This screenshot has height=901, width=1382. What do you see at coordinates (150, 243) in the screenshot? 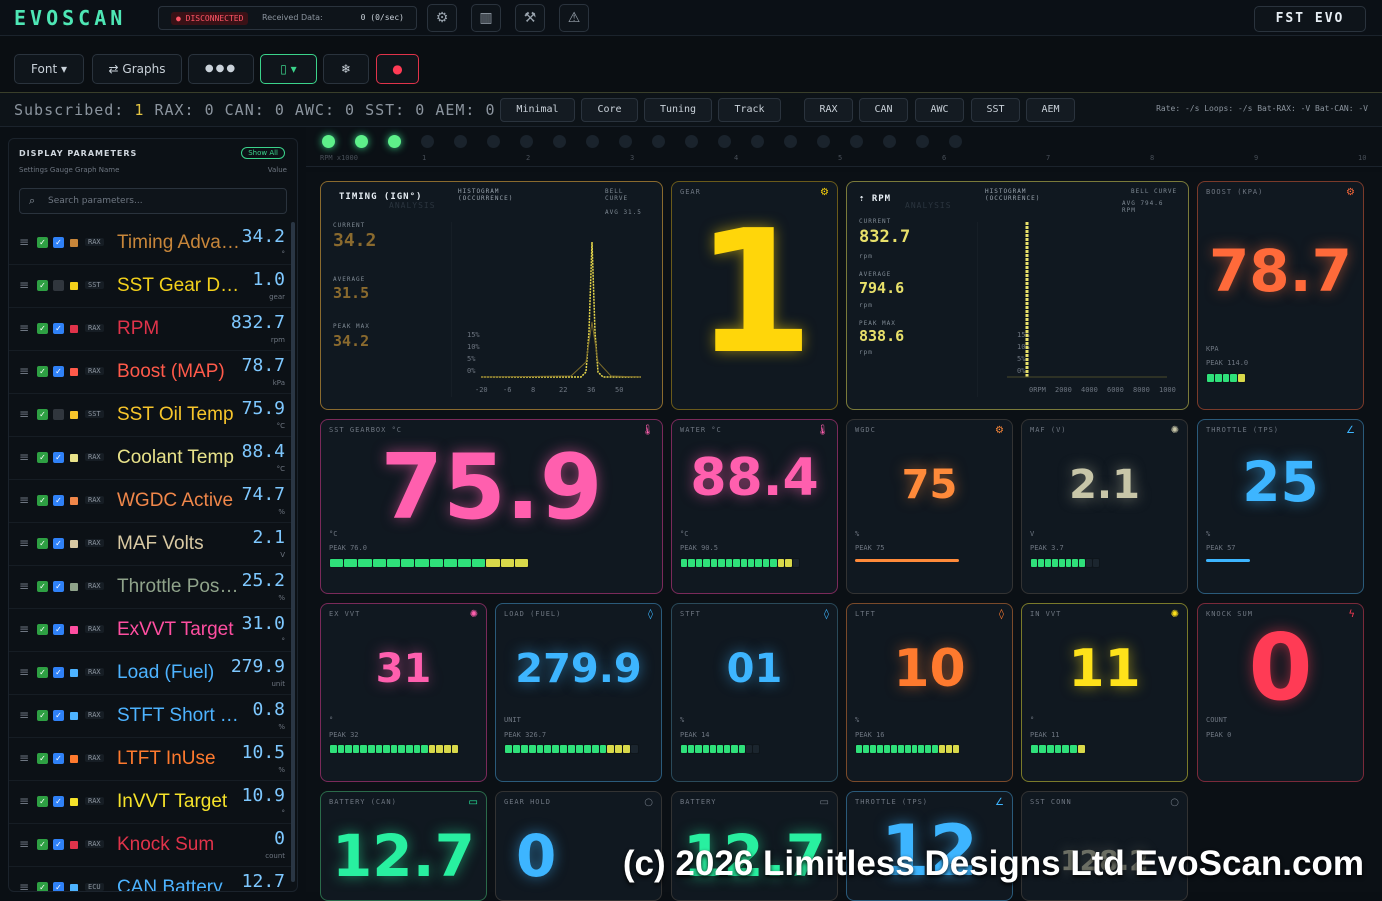
I see `parameter-row: ≡✓✓RAXTiming Advance34.2°` at bounding box center [150, 243].